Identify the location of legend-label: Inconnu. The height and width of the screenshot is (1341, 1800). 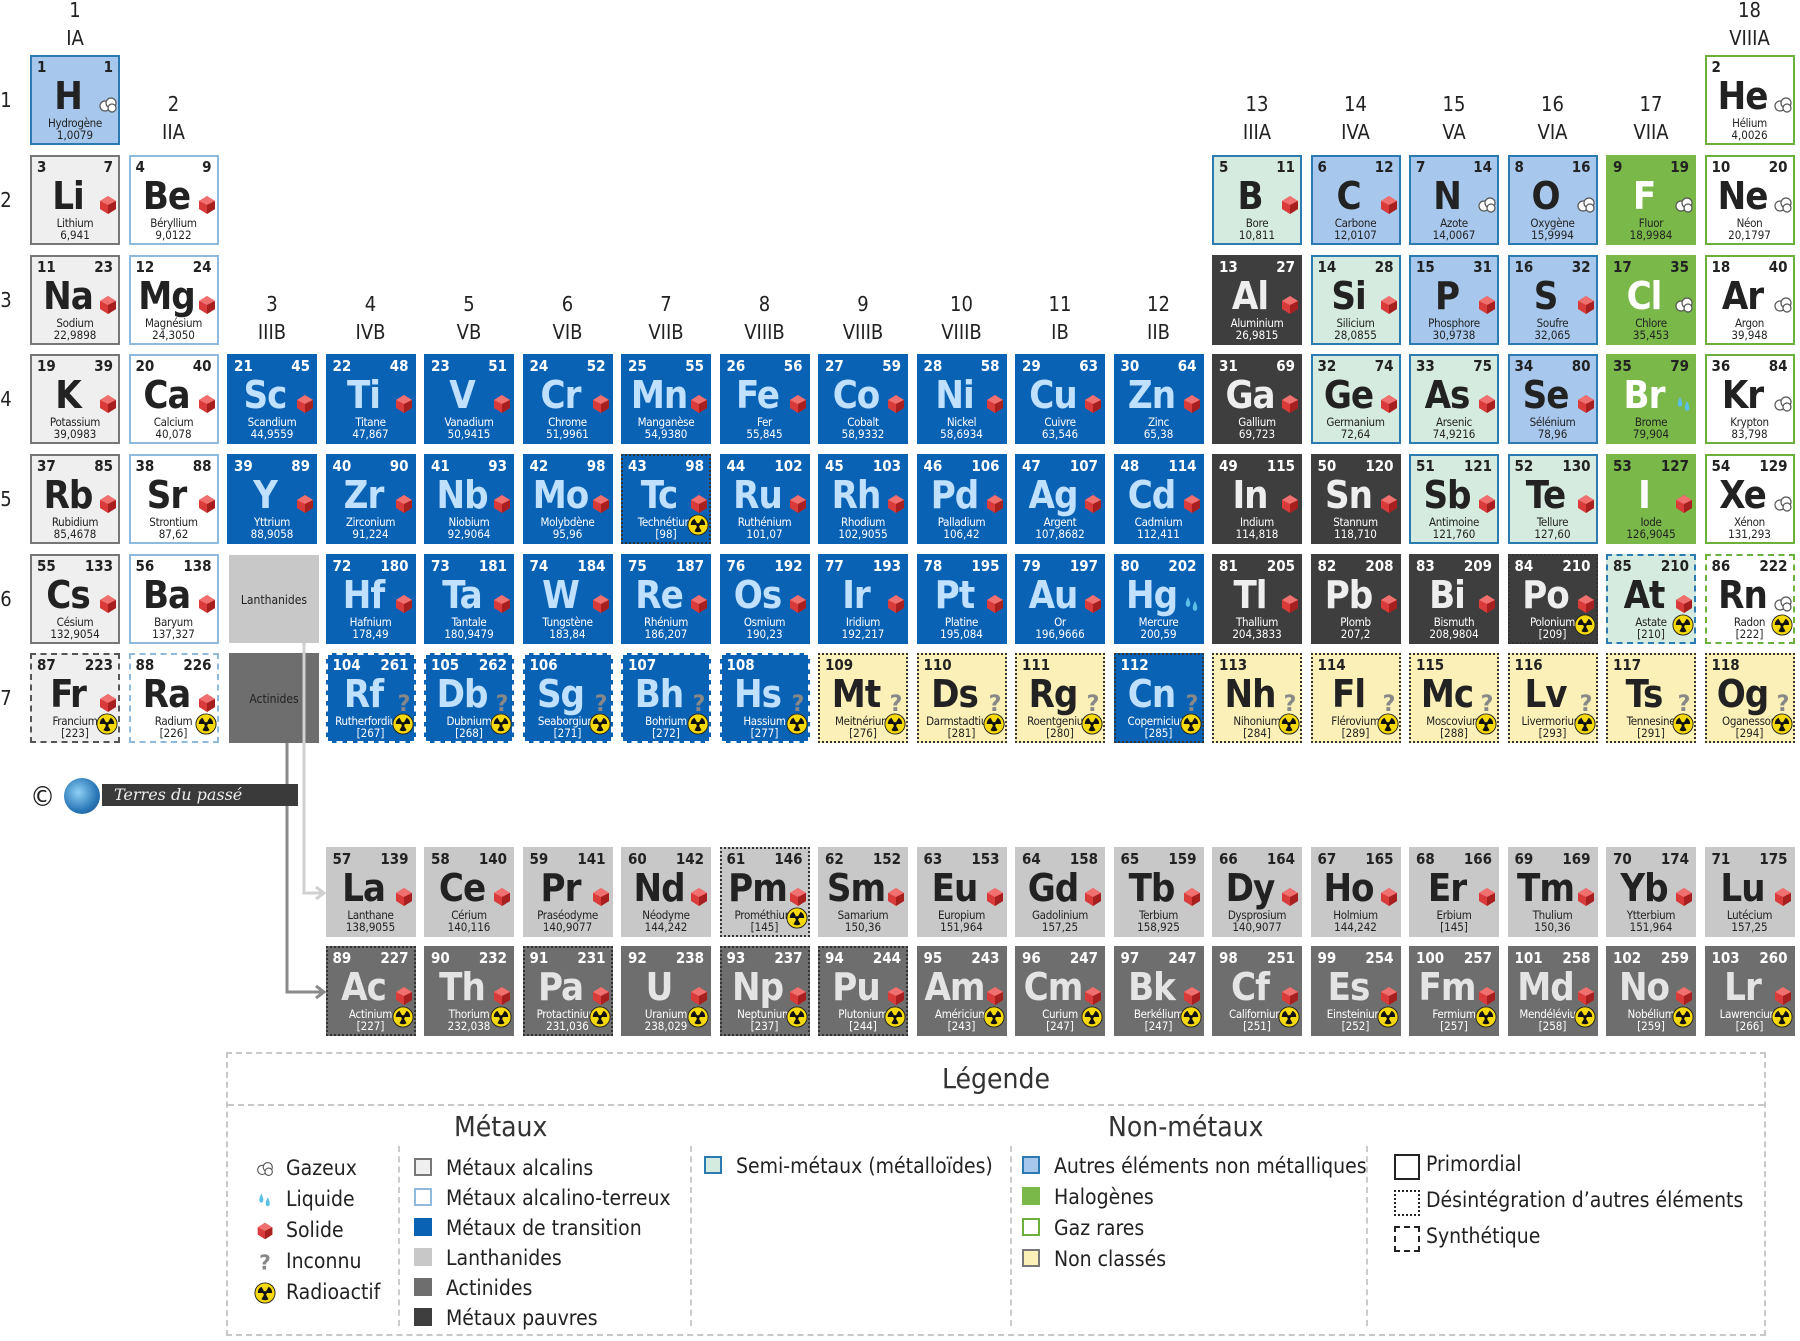
(324, 1261).